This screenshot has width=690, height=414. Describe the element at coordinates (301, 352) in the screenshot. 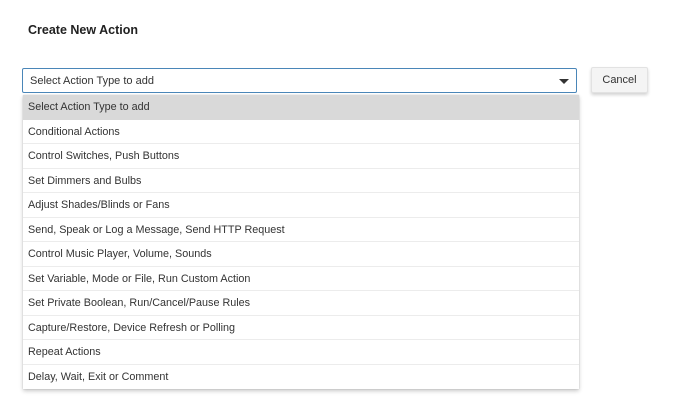

I see `dropdown-option-repeat-actions: Repeat Actions` at that location.